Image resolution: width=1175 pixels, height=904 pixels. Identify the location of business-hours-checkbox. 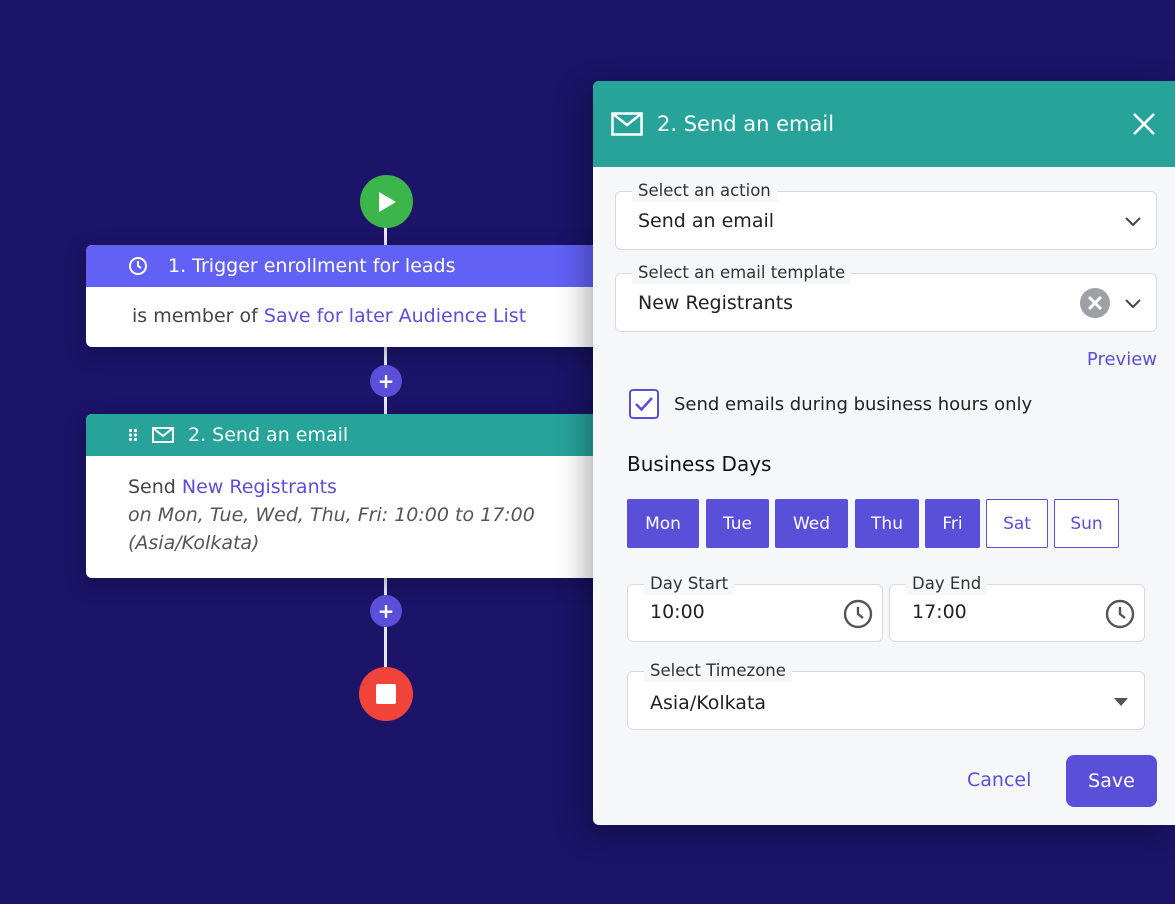
(644, 404).